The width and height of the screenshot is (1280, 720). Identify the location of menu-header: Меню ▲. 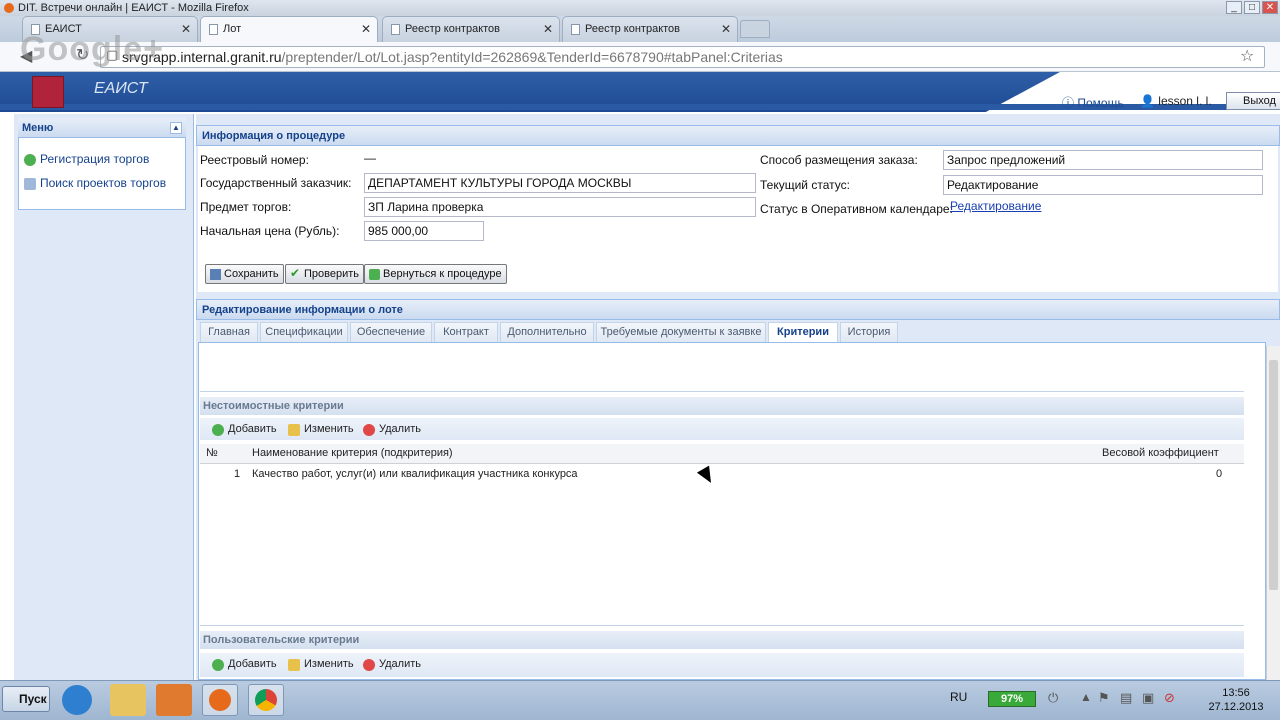
(102, 128).